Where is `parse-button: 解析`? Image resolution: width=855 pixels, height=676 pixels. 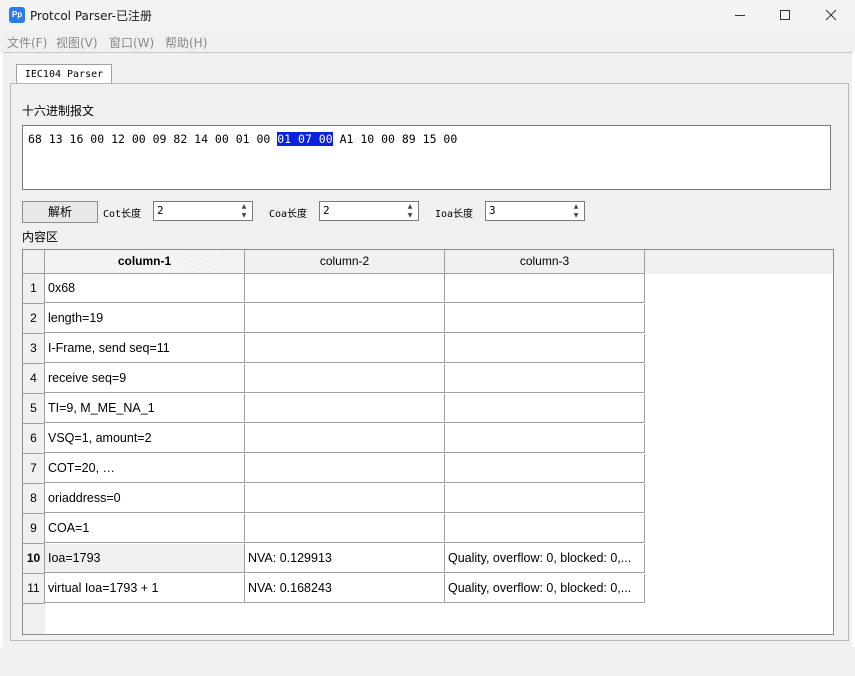 parse-button: 解析 is located at coordinates (60, 212).